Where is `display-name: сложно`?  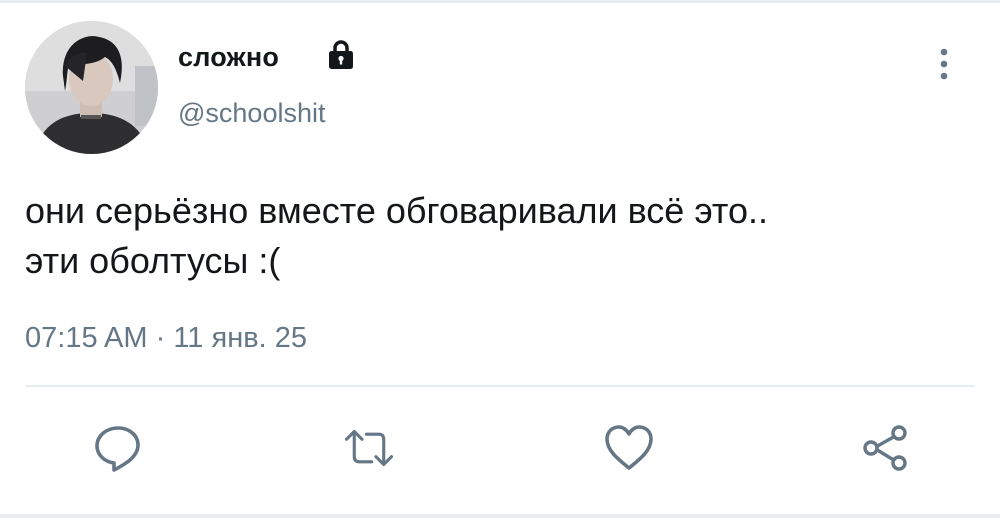 display-name: сложно is located at coordinates (228, 57).